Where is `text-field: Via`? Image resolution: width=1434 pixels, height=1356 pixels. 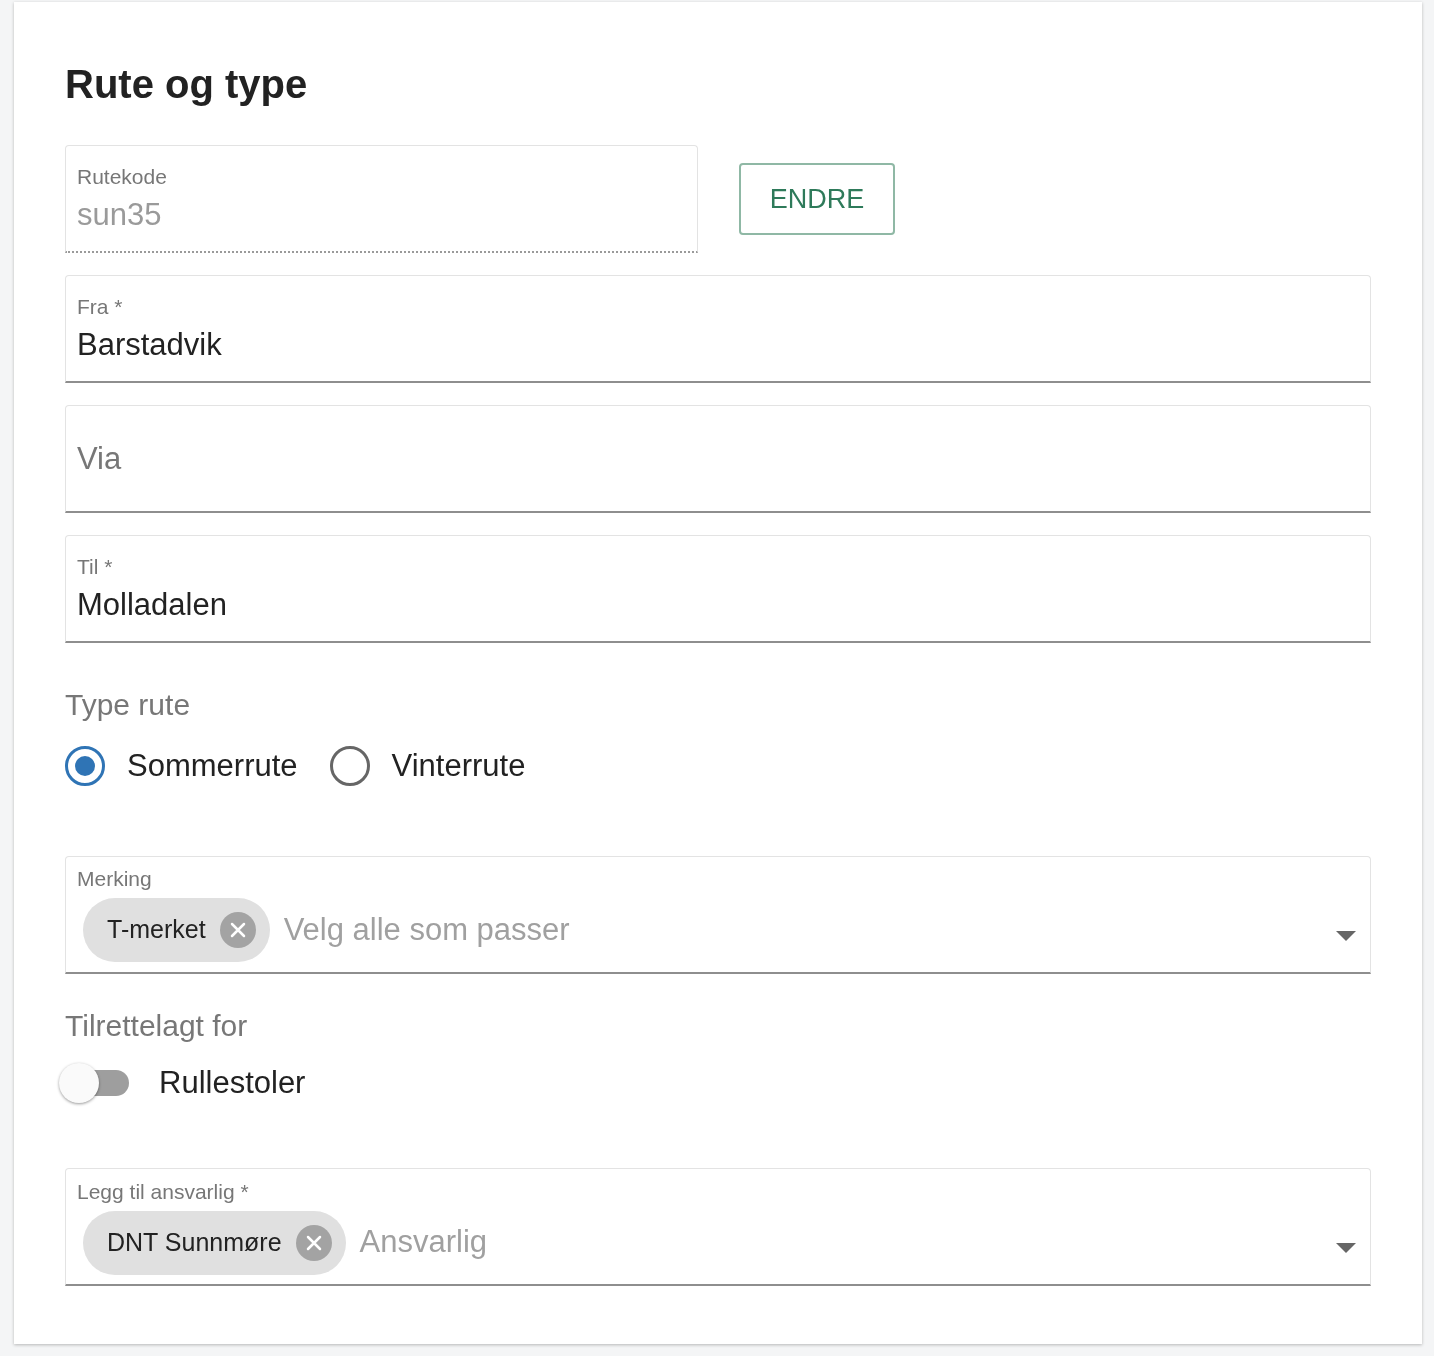 text-field: Via is located at coordinates (718, 459).